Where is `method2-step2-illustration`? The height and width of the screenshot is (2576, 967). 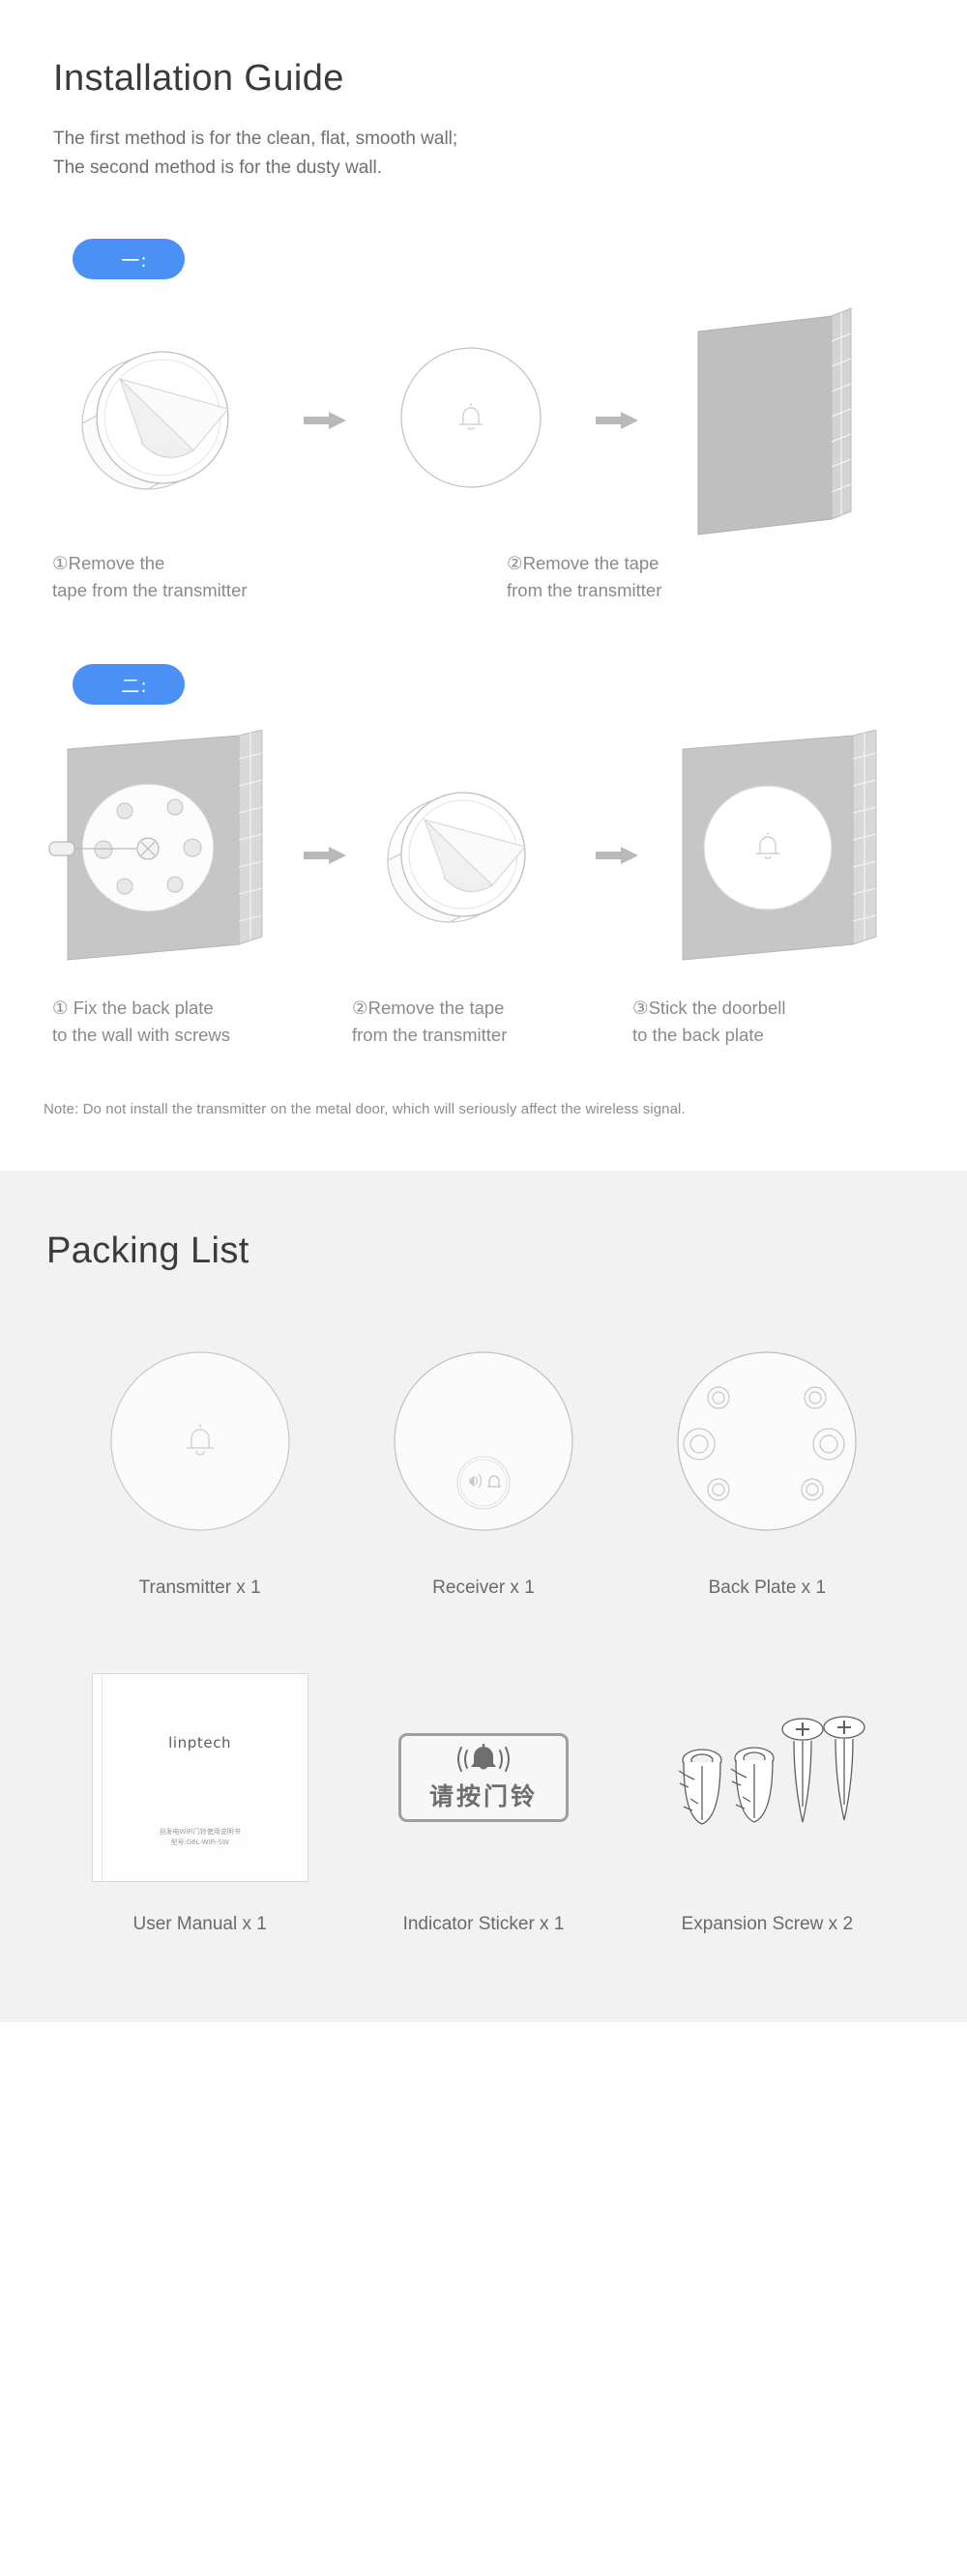 method2-step2-illustration is located at coordinates (471, 855).